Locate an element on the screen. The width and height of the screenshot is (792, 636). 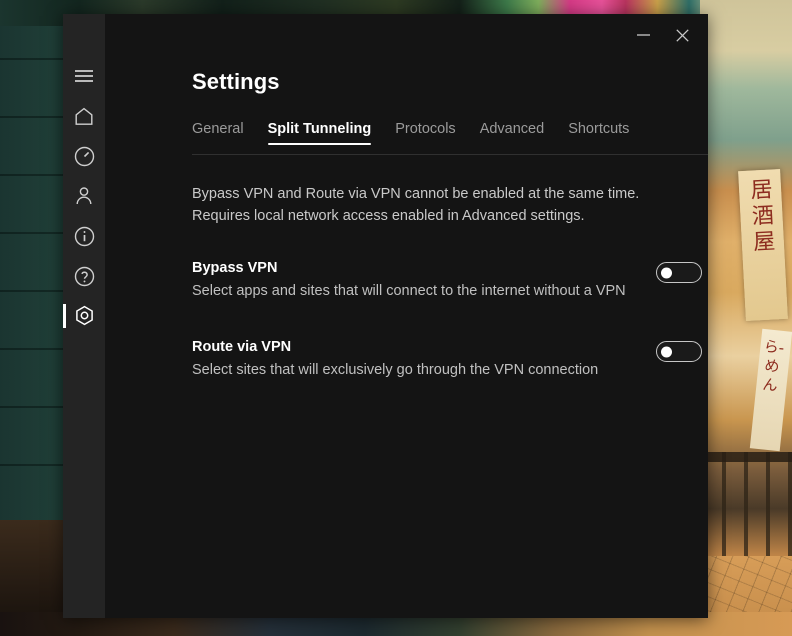
background-izakaya-sign-text: 居酒屋 is located at coordinates (762, 216).